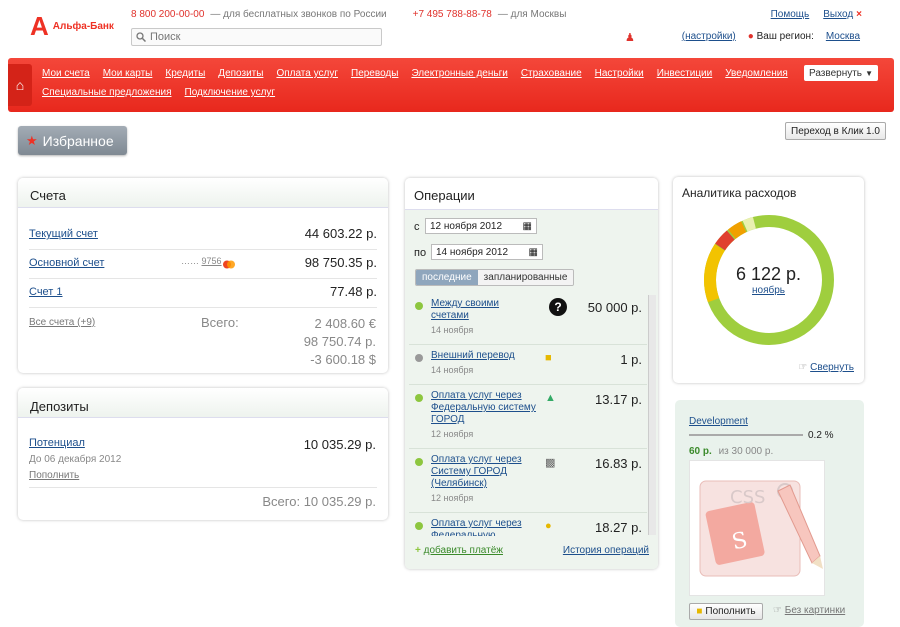 This screenshot has width=900, height=627. Describe the element at coordinates (141, 37) in the screenshot. I see `search-icon` at that location.